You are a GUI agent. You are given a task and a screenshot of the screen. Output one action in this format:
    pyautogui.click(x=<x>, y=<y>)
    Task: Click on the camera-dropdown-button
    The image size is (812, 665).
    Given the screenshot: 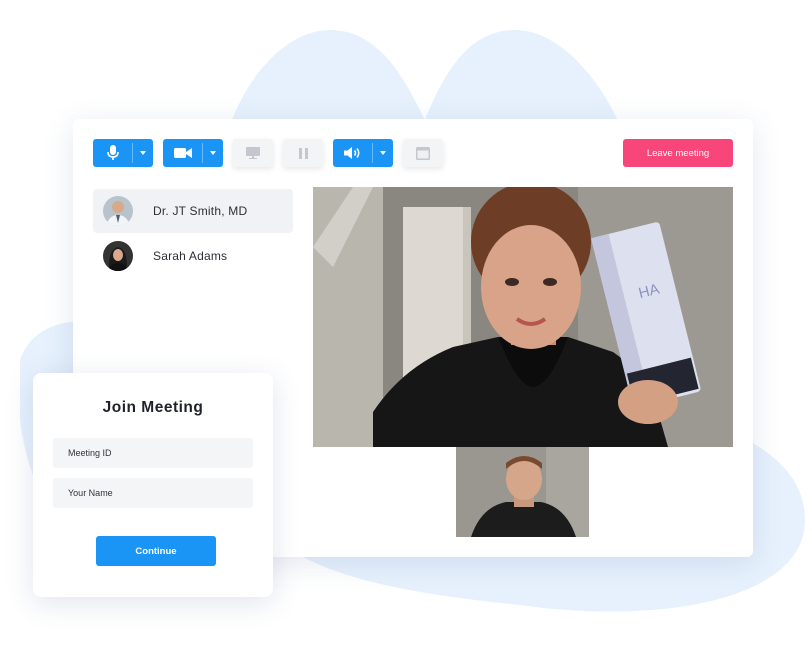 What is the action you would take?
    pyautogui.click(x=213, y=153)
    